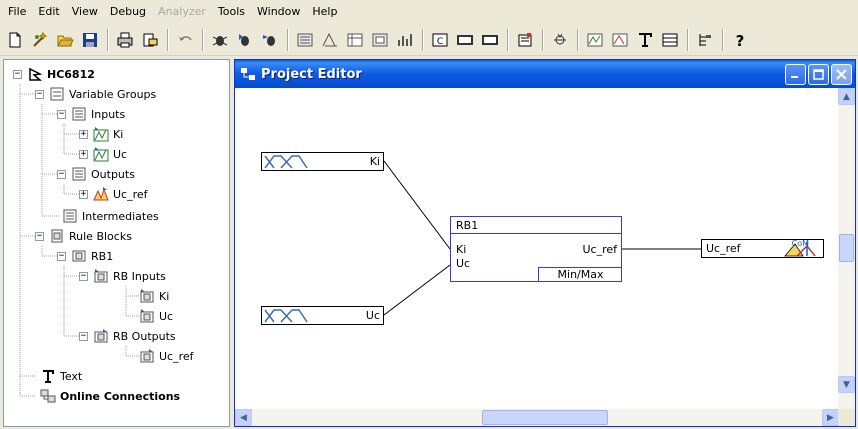 This screenshot has height=429, width=858. I want to click on tree-node-root: − HC6812, so click(54, 74).